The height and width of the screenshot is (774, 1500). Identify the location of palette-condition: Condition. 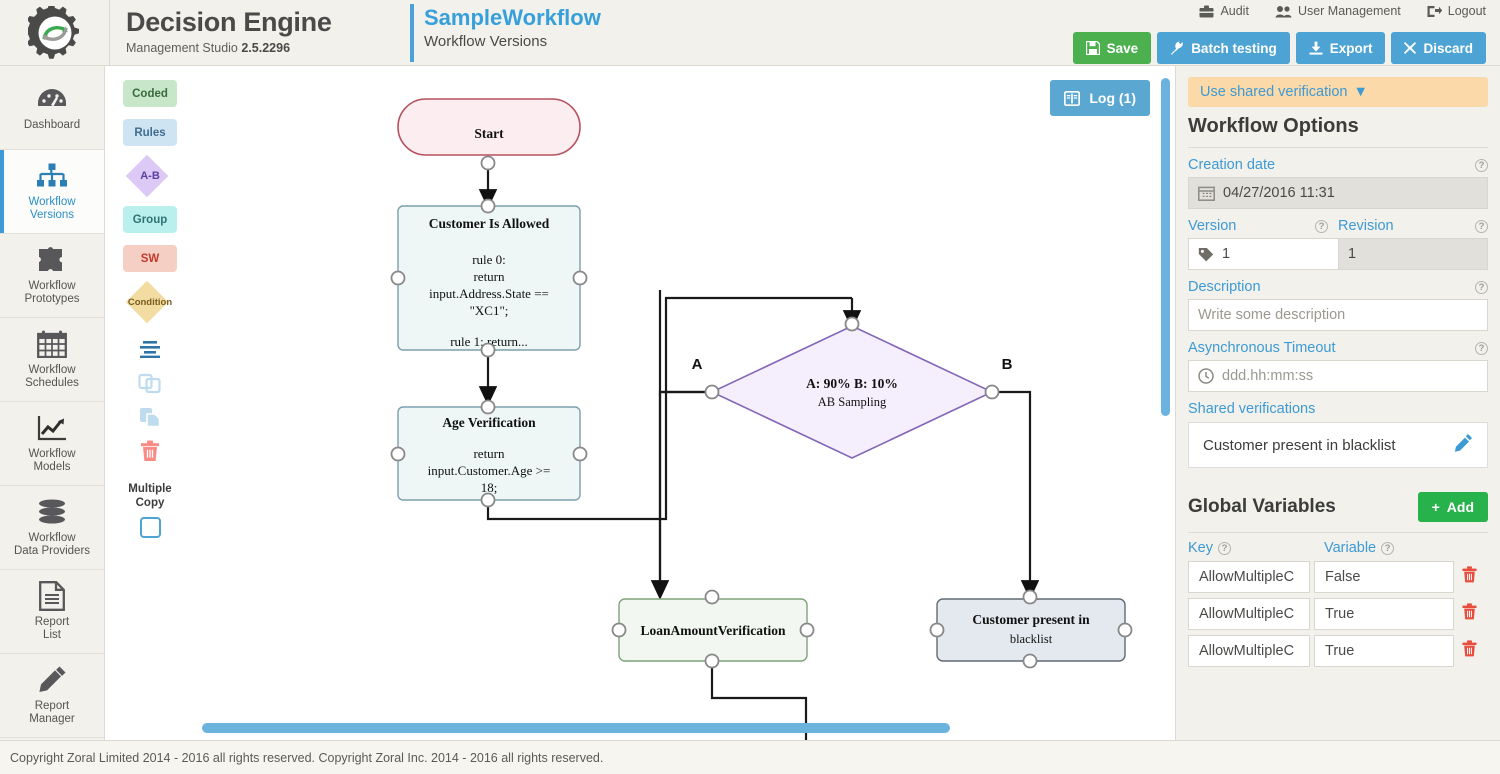
(150, 302).